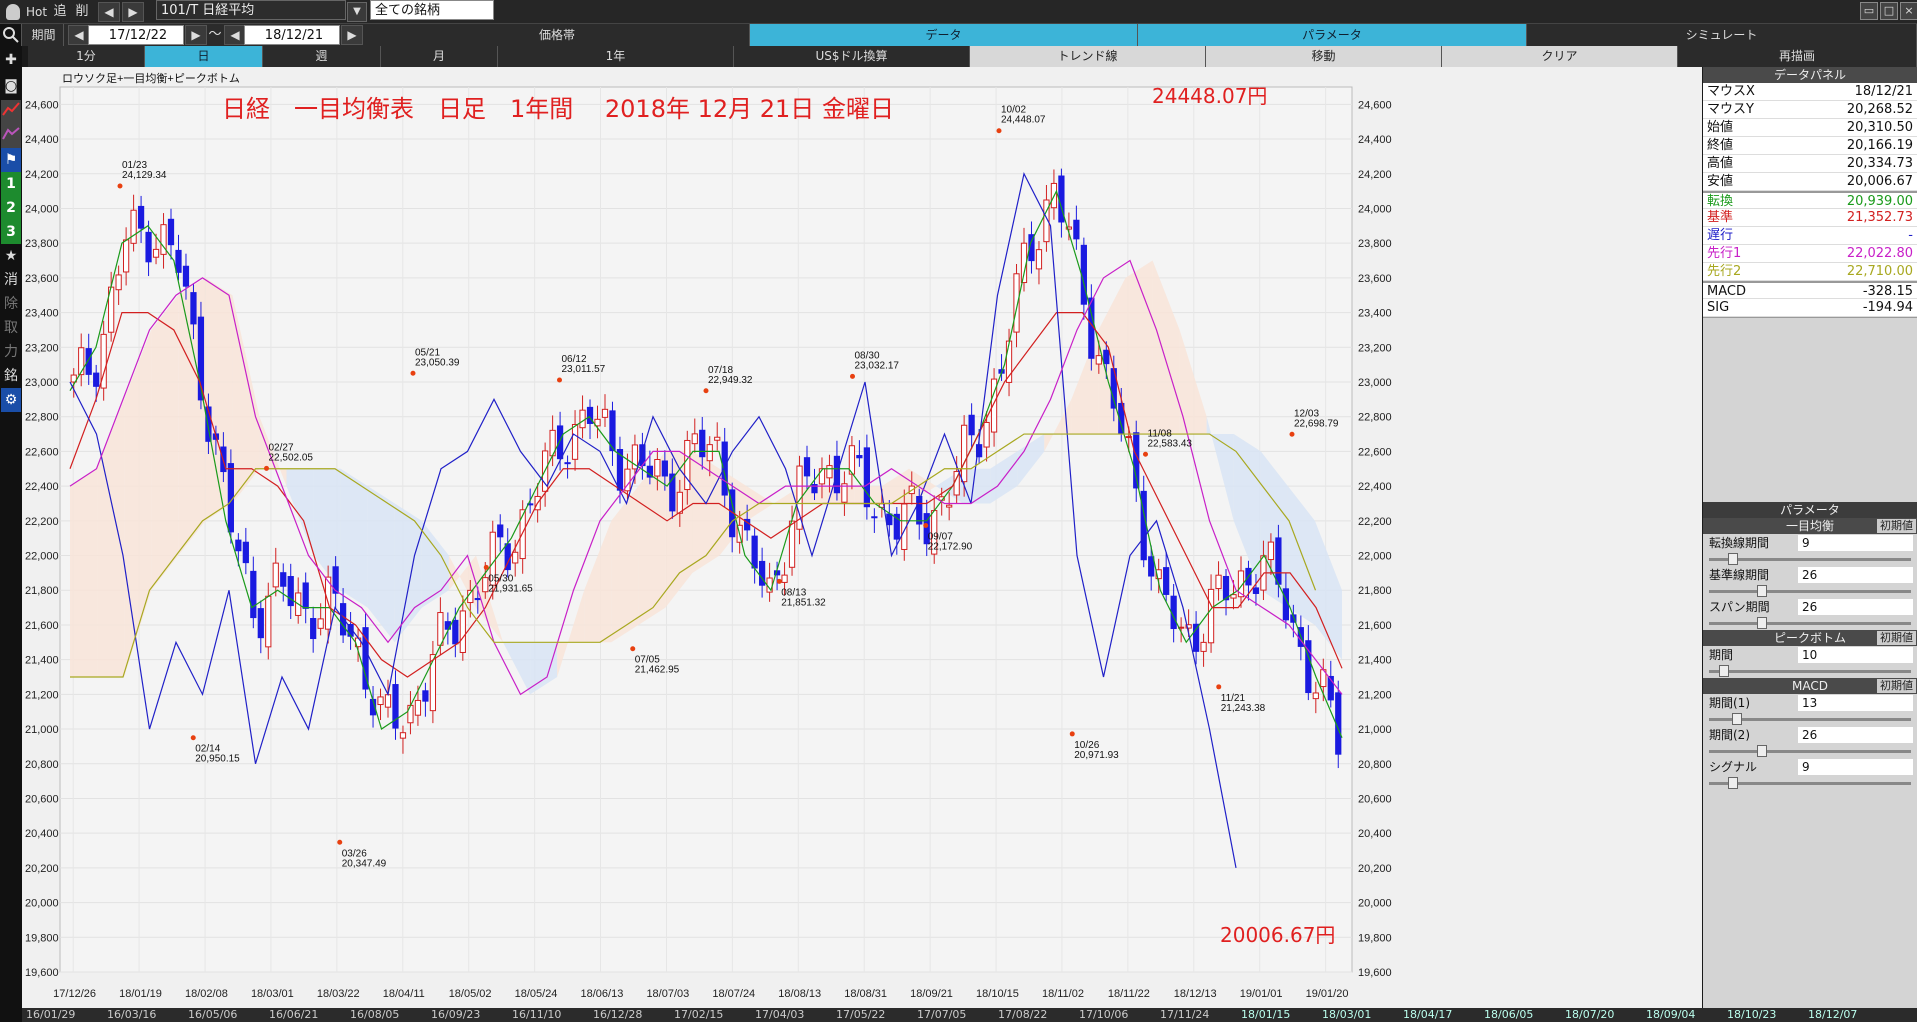 Image resolution: width=1917 pixels, height=1022 pixels. What do you see at coordinates (1739, 607) in the screenshot?
I see `param-label: スパン期間` at bounding box center [1739, 607].